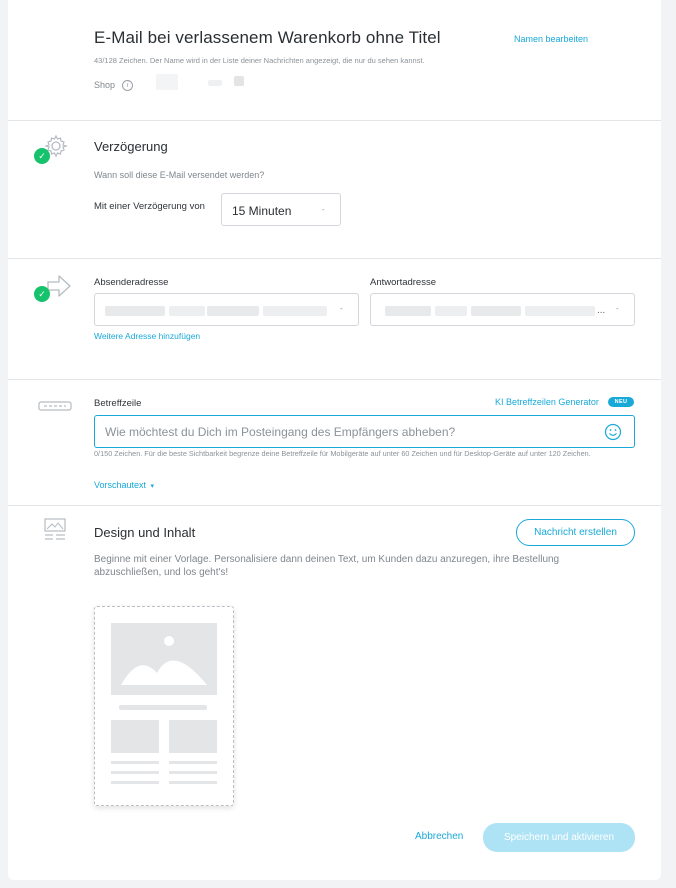 The image size is (676, 888). Describe the element at coordinates (131, 146) in the screenshot. I see `delay-heading: Verzögerung` at that location.